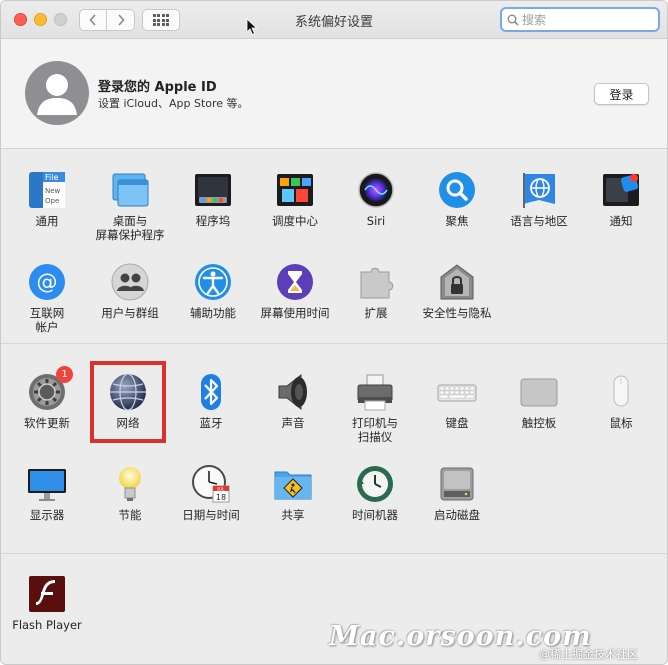 Image resolution: width=668 pixels, height=665 pixels. Describe the element at coordinates (457, 392) in the screenshot. I see `keyboard-icon` at that location.